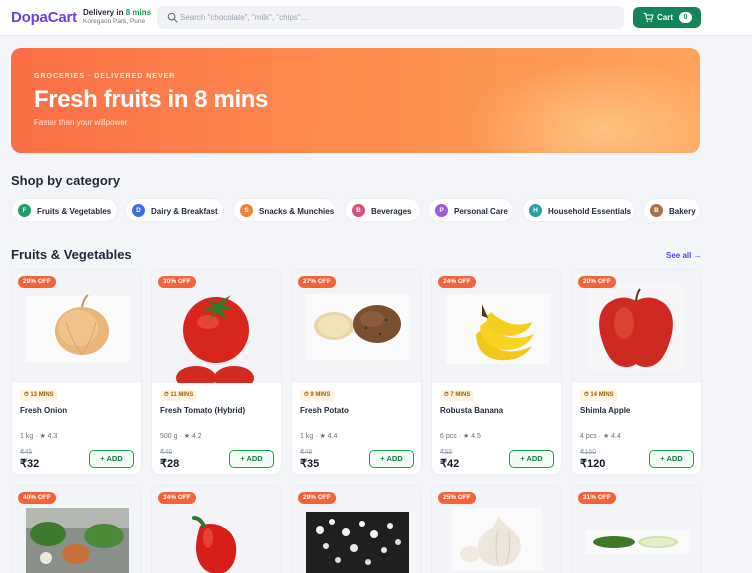  I want to click on tomato-icon, so click(215, 339).